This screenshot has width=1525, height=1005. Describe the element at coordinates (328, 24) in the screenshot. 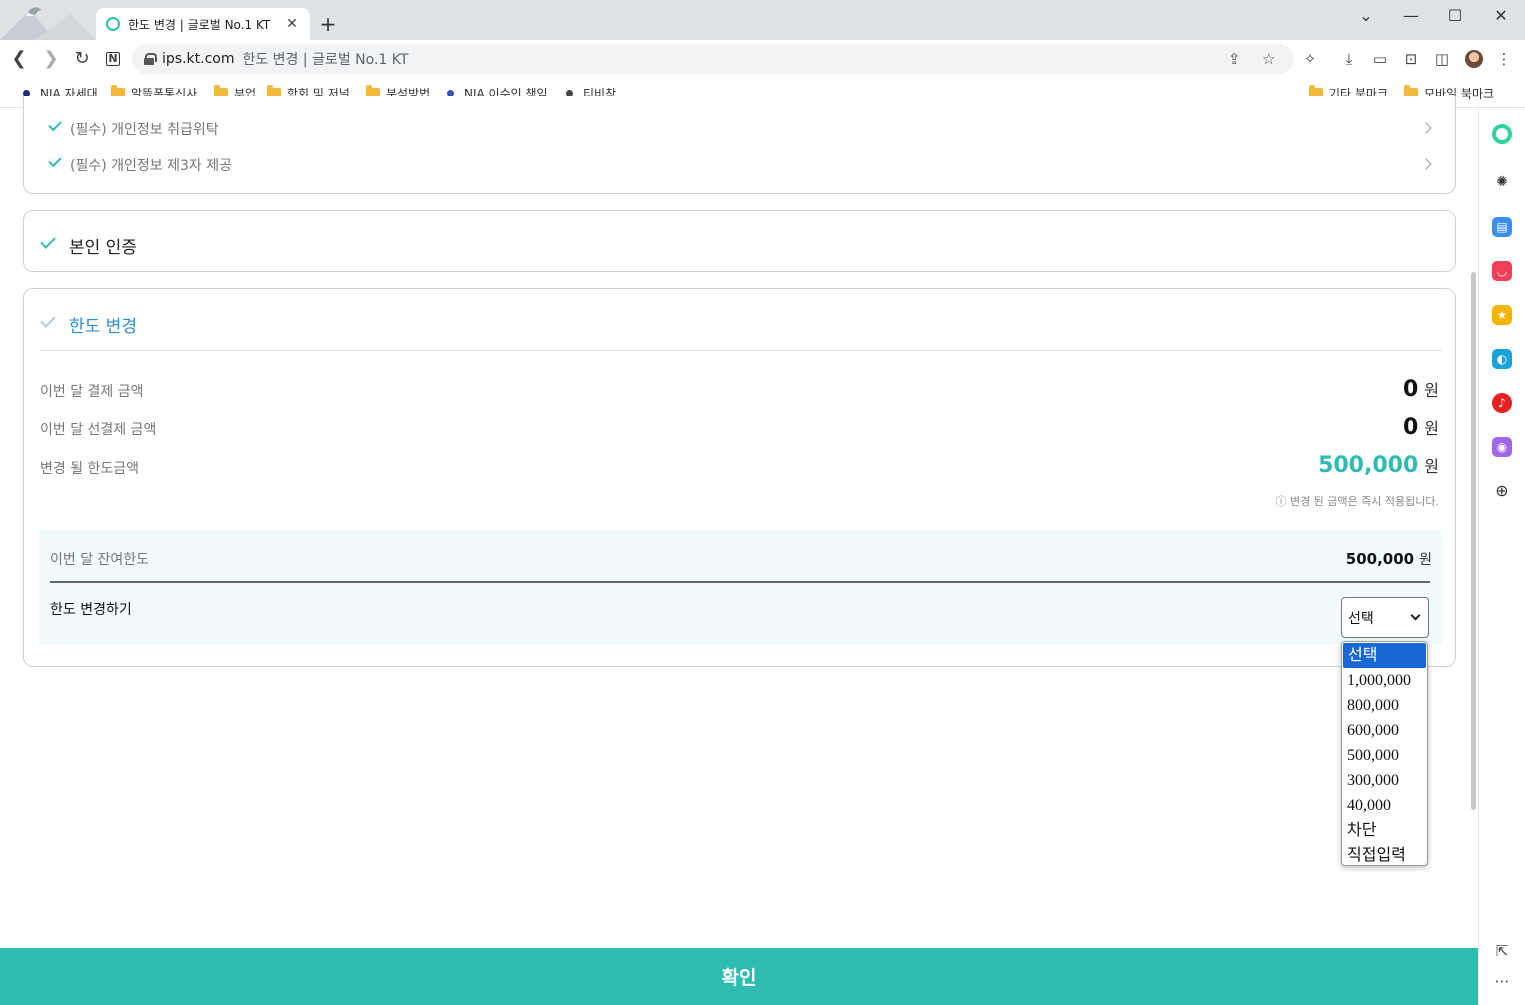

I see `new-tab-button: +` at that location.